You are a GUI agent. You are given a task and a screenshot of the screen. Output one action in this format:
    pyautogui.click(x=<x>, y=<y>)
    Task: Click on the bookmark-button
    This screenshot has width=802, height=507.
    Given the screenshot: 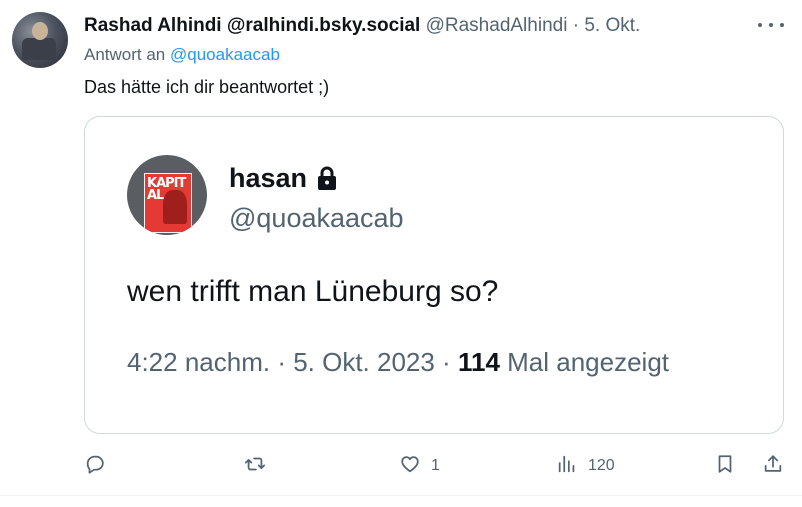 What is the action you would take?
    pyautogui.click(x=725, y=466)
    